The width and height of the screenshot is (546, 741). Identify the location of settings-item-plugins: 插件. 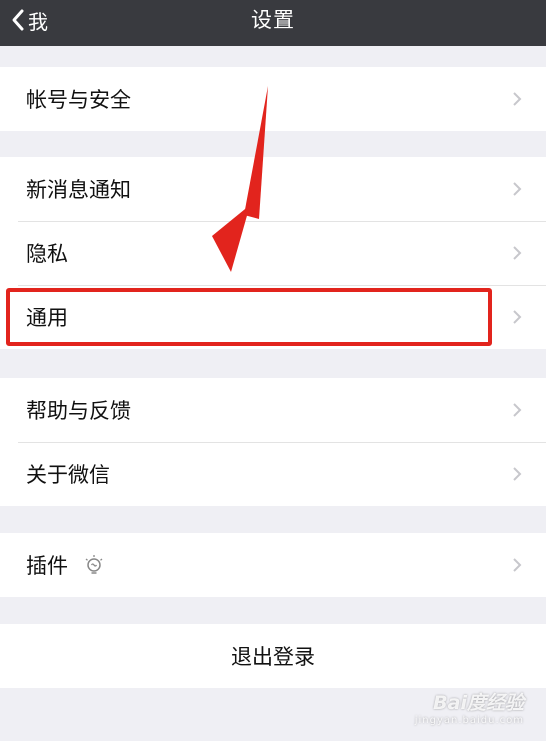
(273, 565).